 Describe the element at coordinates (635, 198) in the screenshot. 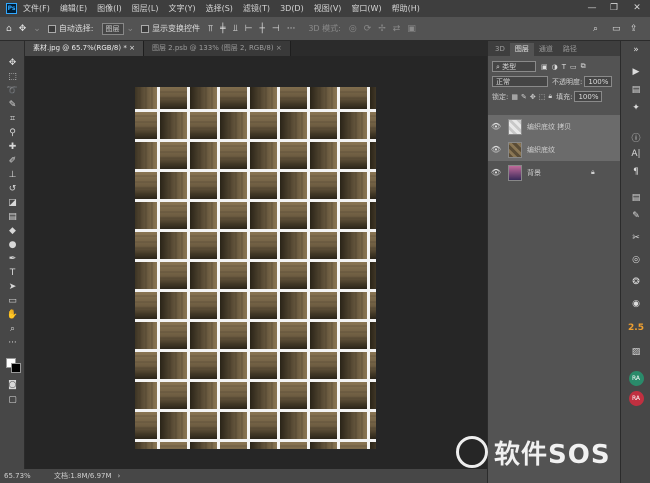

I see `library-icon: ▤` at that location.